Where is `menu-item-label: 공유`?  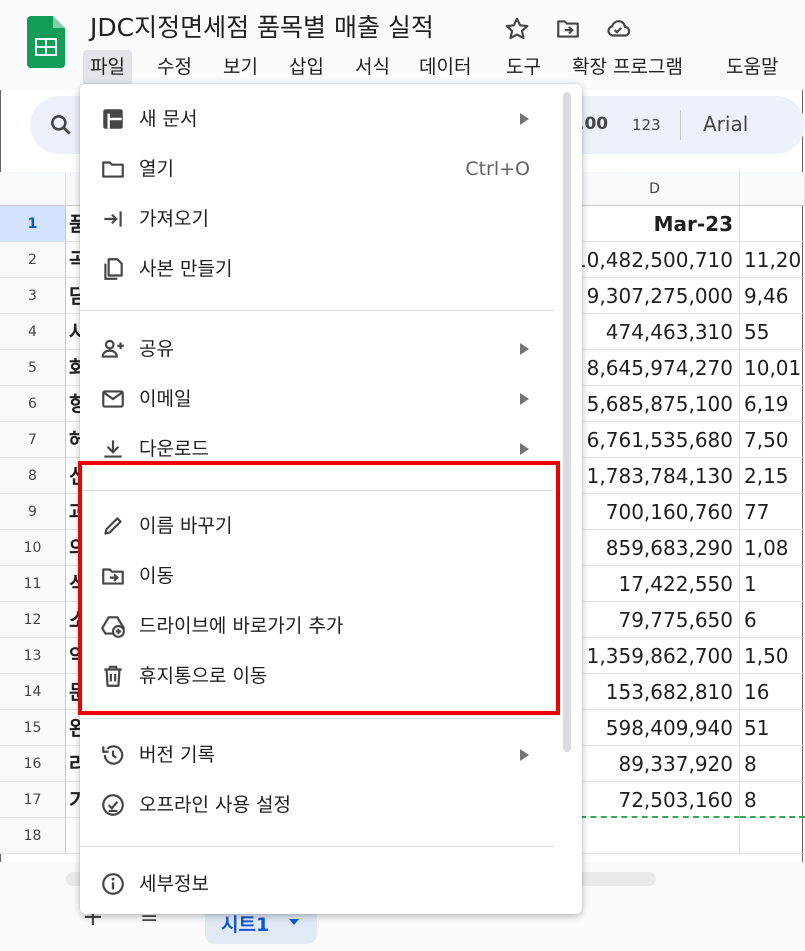
menu-item-label: 공유 is located at coordinates (156, 349).